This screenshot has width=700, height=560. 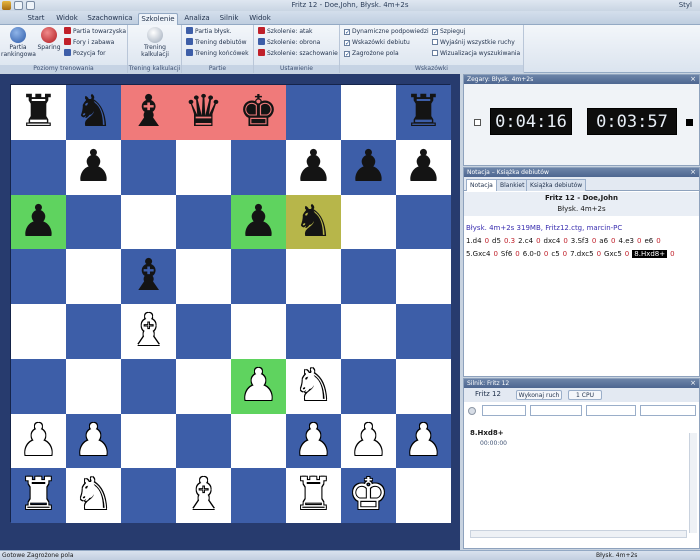 I want to click on move: 6.0-0, so click(x=532, y=254).